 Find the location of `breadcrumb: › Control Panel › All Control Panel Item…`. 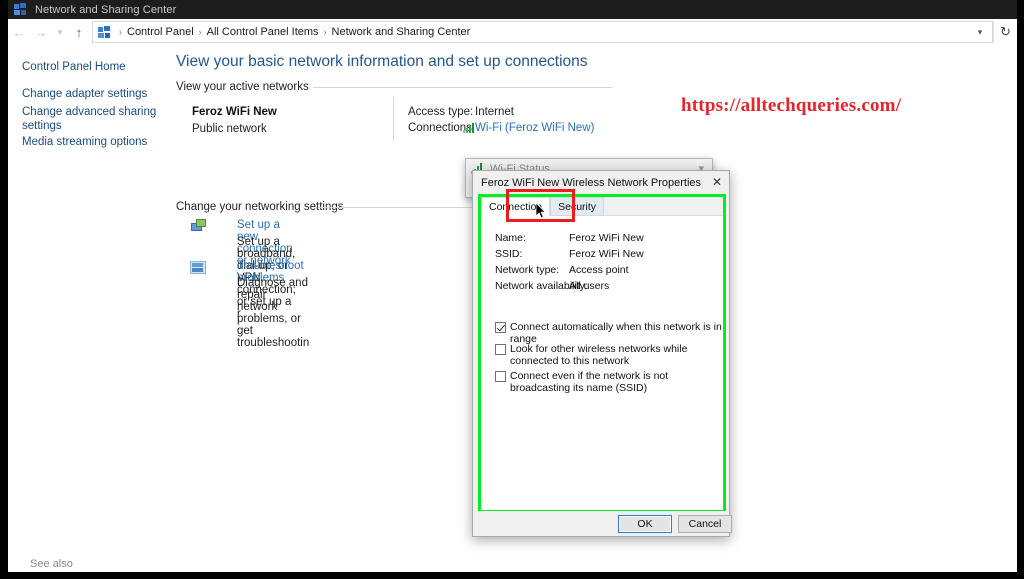

breadcrumb: › Control Panel › All Control Panel Item… is located at coordinates (292, 32).